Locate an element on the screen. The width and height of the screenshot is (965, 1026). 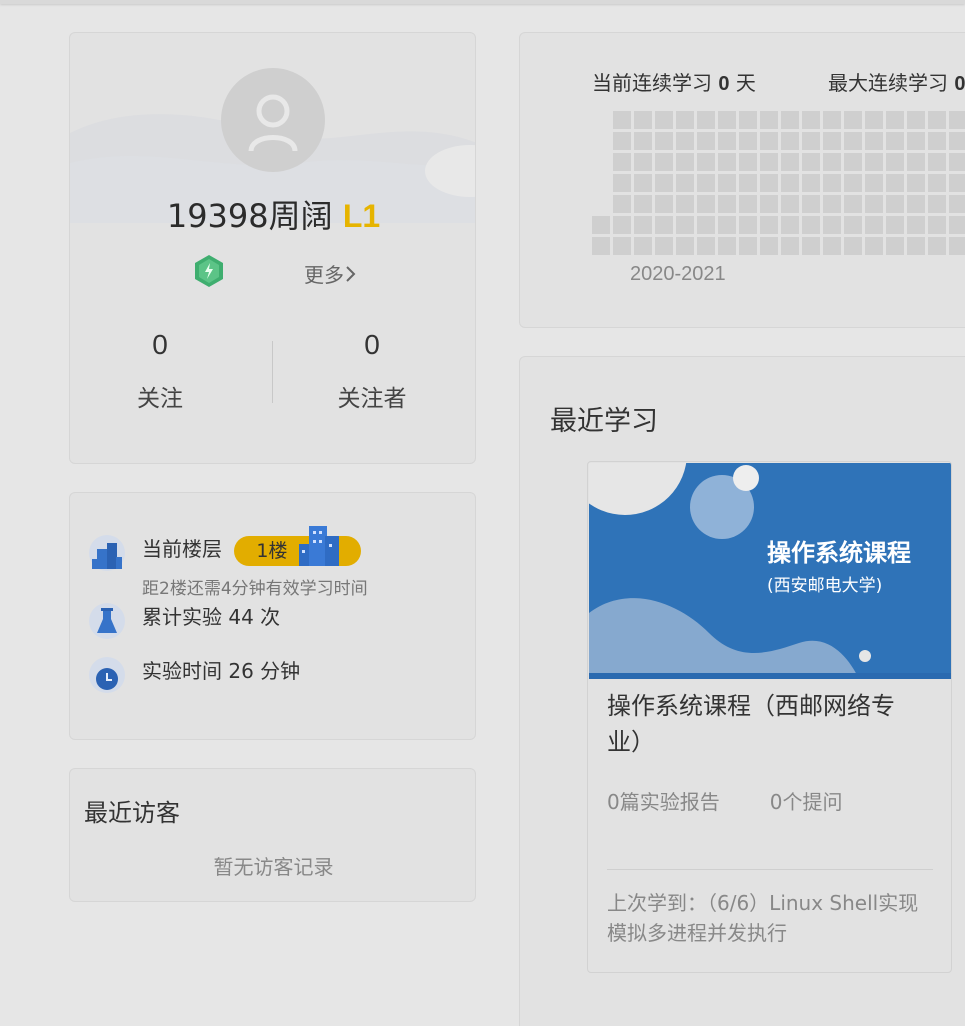
floor-pill: 1楼 is located at coordinates (298, 545).